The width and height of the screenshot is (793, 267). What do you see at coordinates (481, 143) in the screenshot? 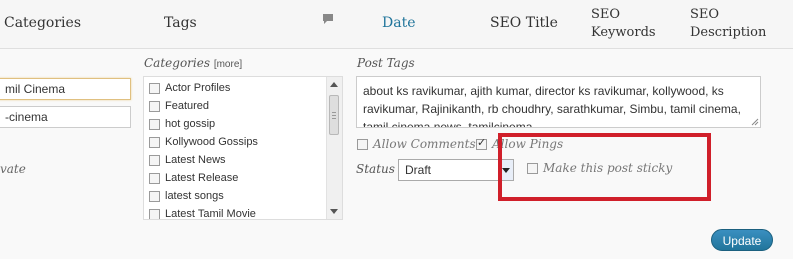
I see `allow-pings-checkbox` at bounding box center [481, 143].